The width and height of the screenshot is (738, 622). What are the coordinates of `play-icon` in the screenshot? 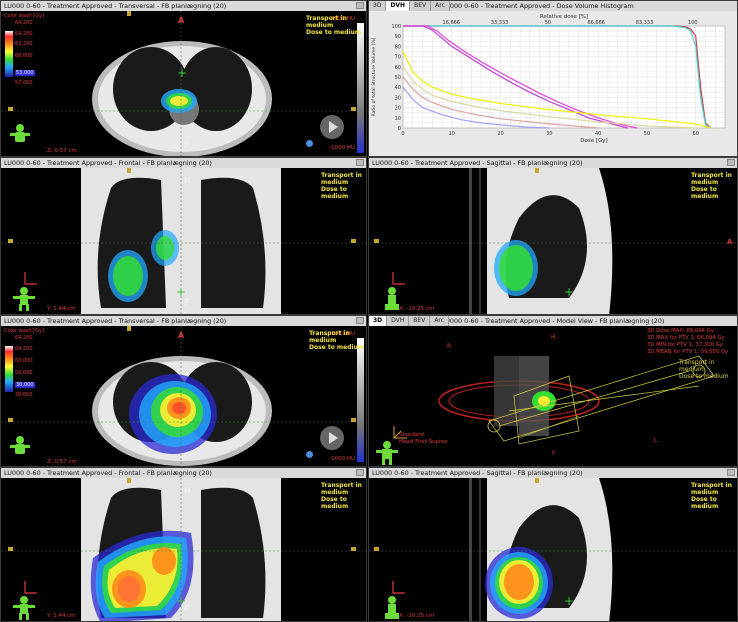 It's located at (333, 438).